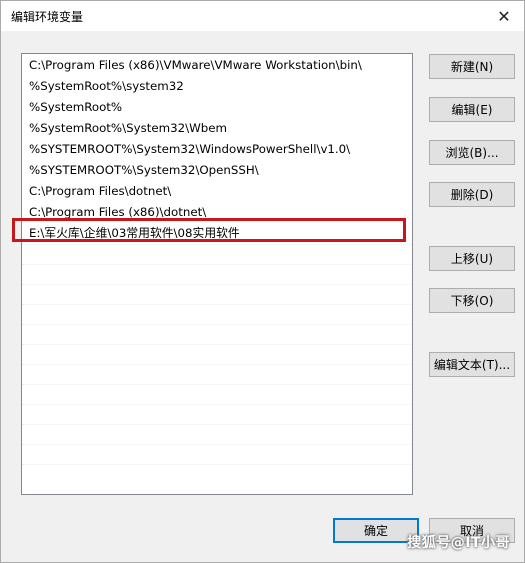 The image size is (525, 563). What do you see at coordinates (472, 109) in the screenshot?
I see `edit-button: 编辑(E)` at bounding box center [472, 109].